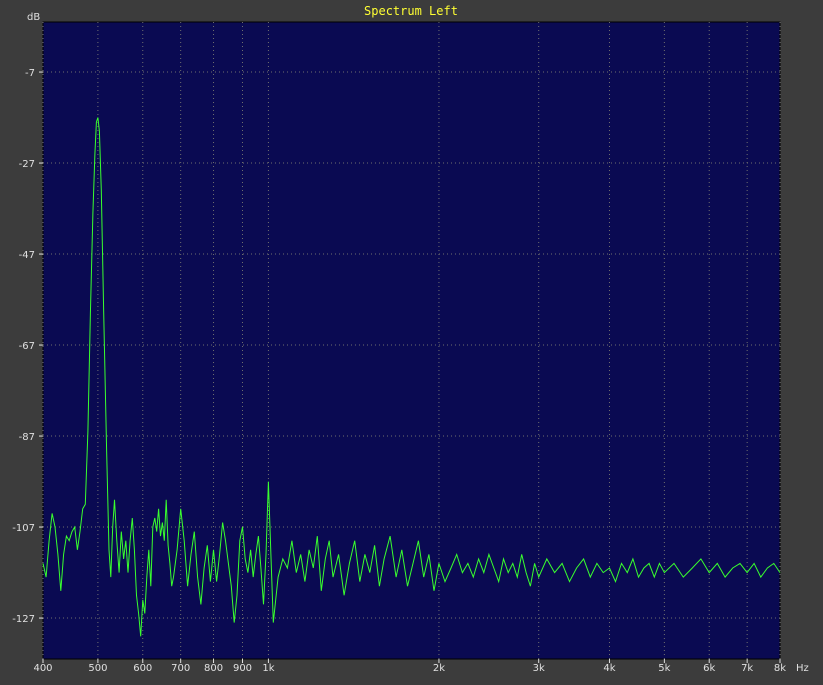 Image resolution: width=823 pixels, height=685 pixels. I want to click on x-tick-label: 900, so click(242, 668).